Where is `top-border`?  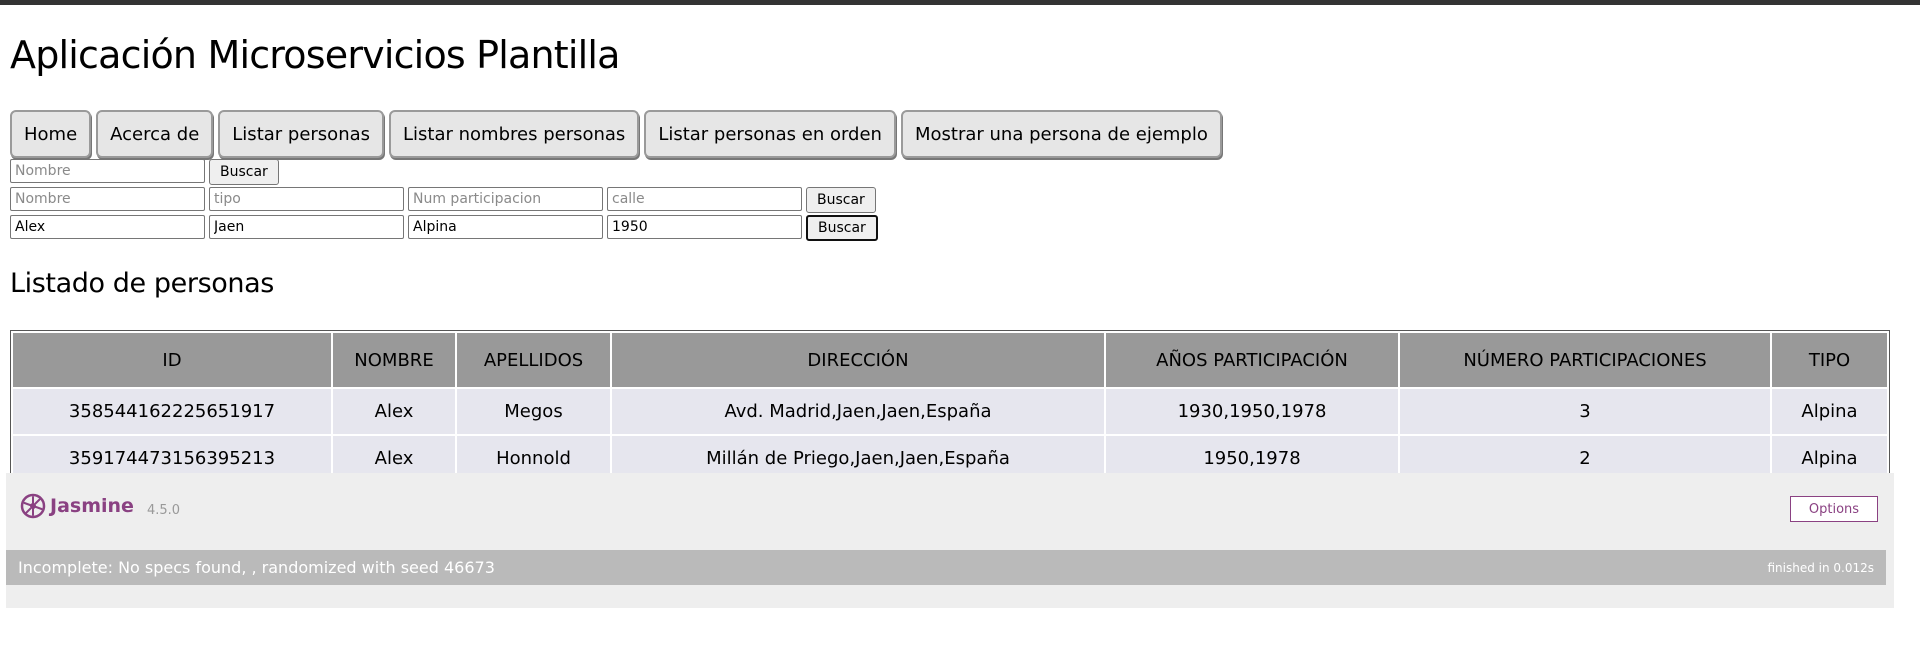 top-border is located at coordinates (960, 2).